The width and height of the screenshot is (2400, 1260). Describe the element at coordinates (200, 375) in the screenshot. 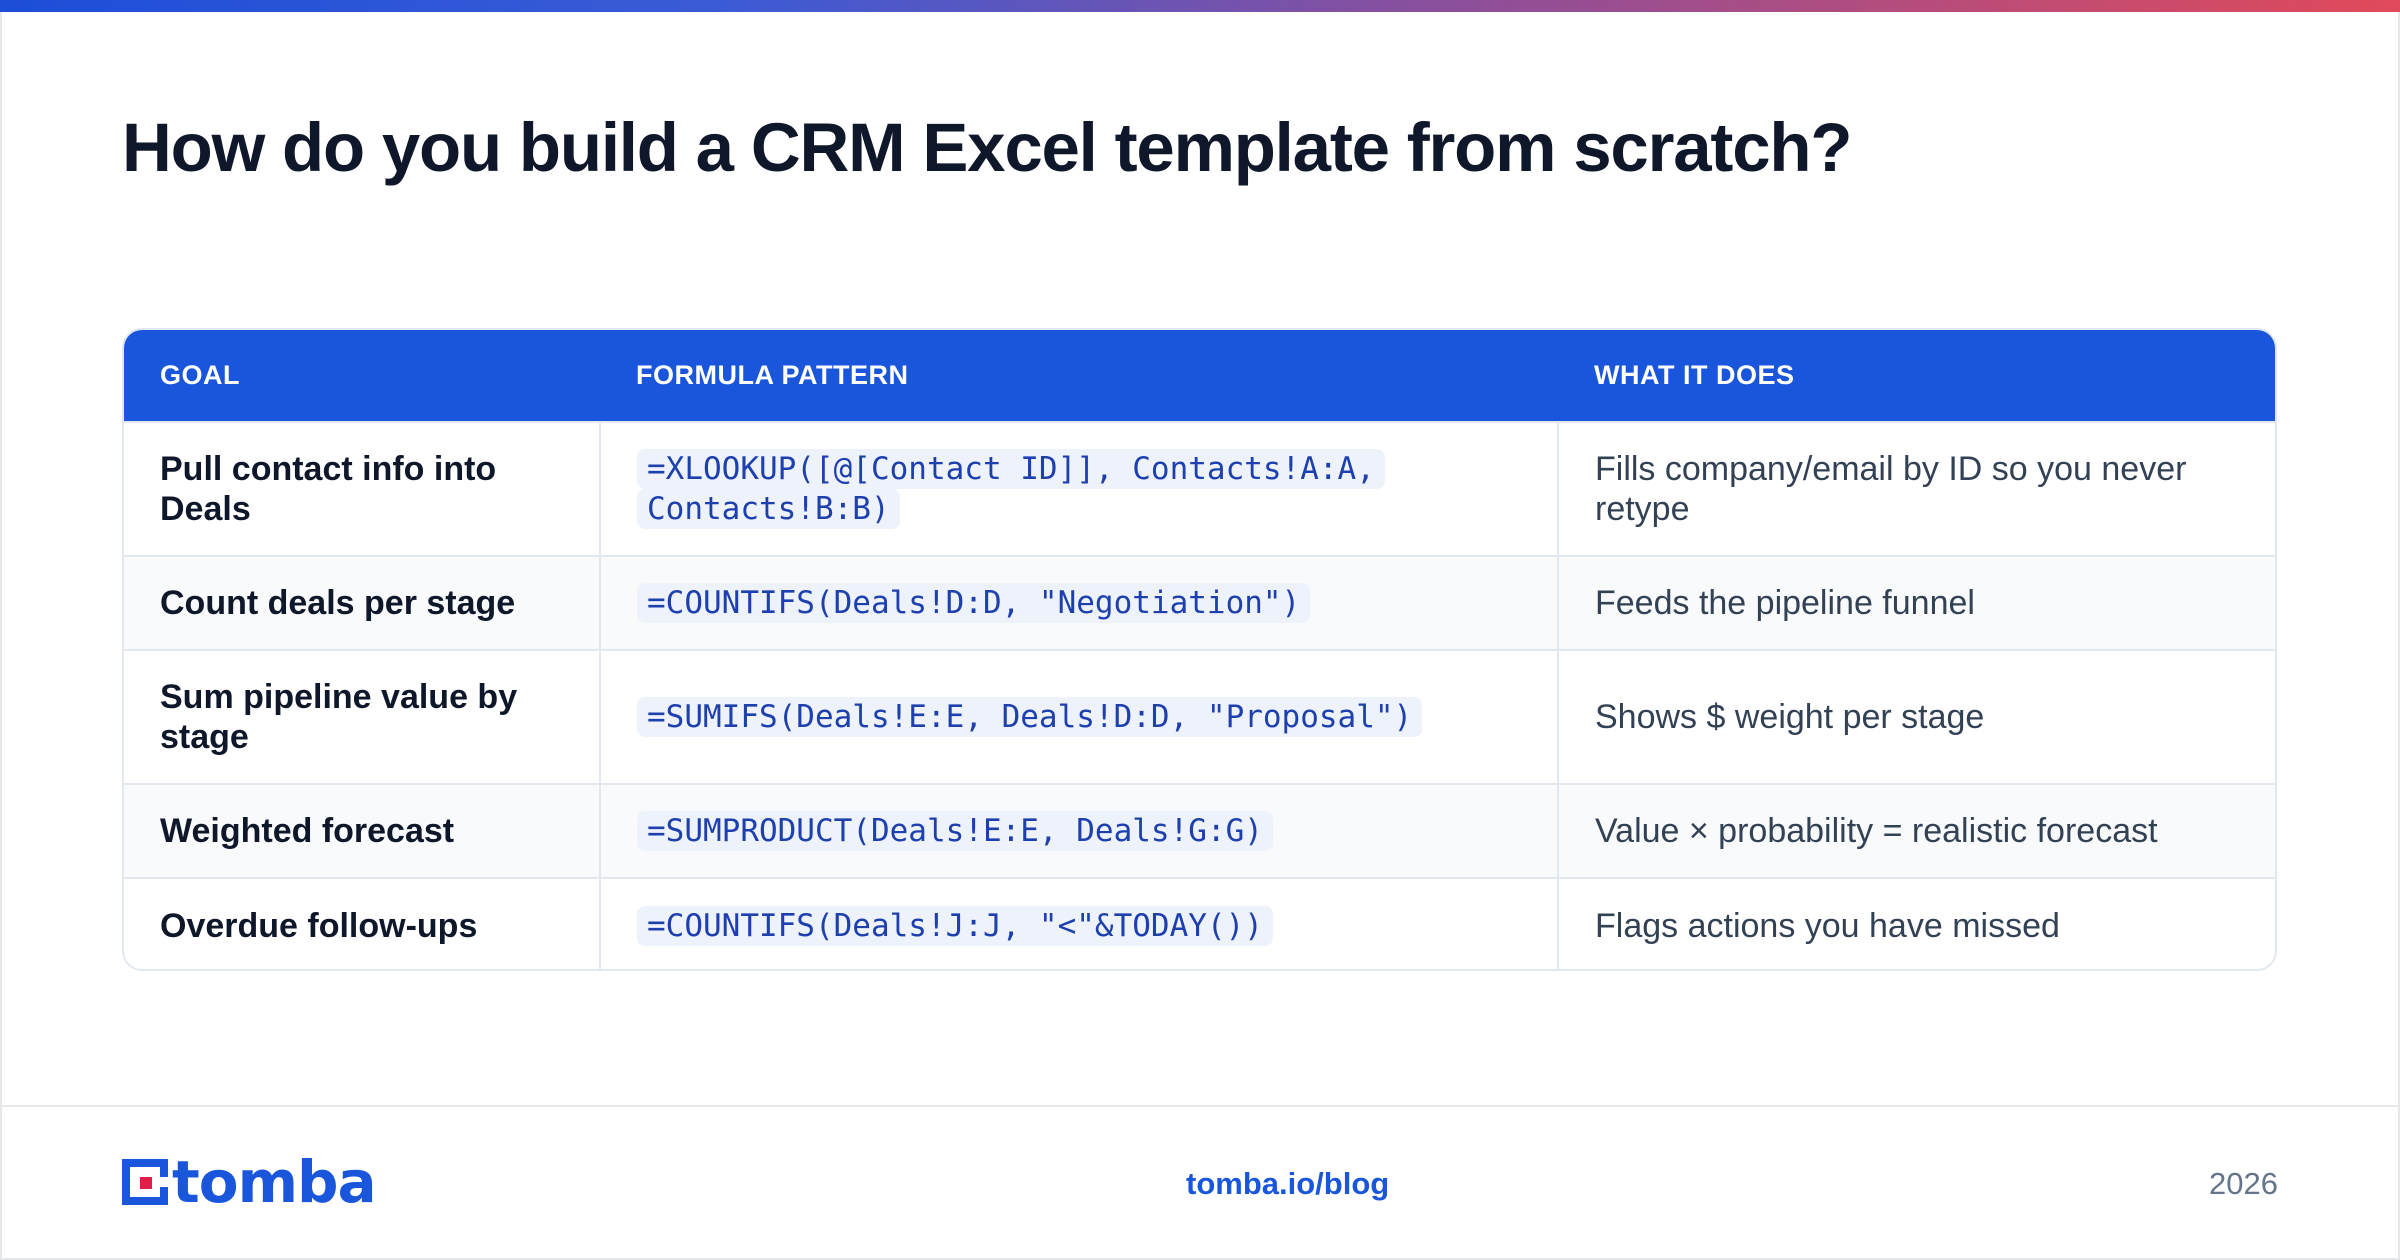

I see `column-header-goal: GOAL` at that location.